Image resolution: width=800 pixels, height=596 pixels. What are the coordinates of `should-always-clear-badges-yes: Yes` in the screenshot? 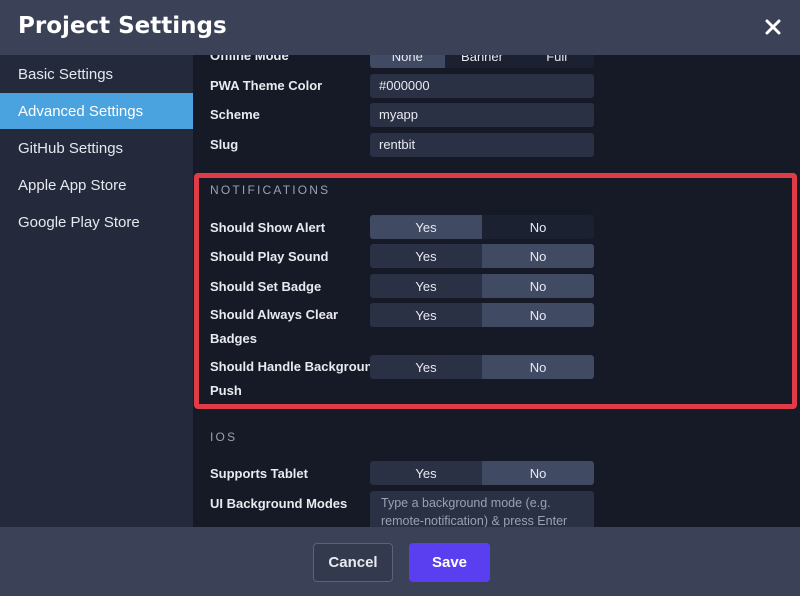 It's located at (426, 315).